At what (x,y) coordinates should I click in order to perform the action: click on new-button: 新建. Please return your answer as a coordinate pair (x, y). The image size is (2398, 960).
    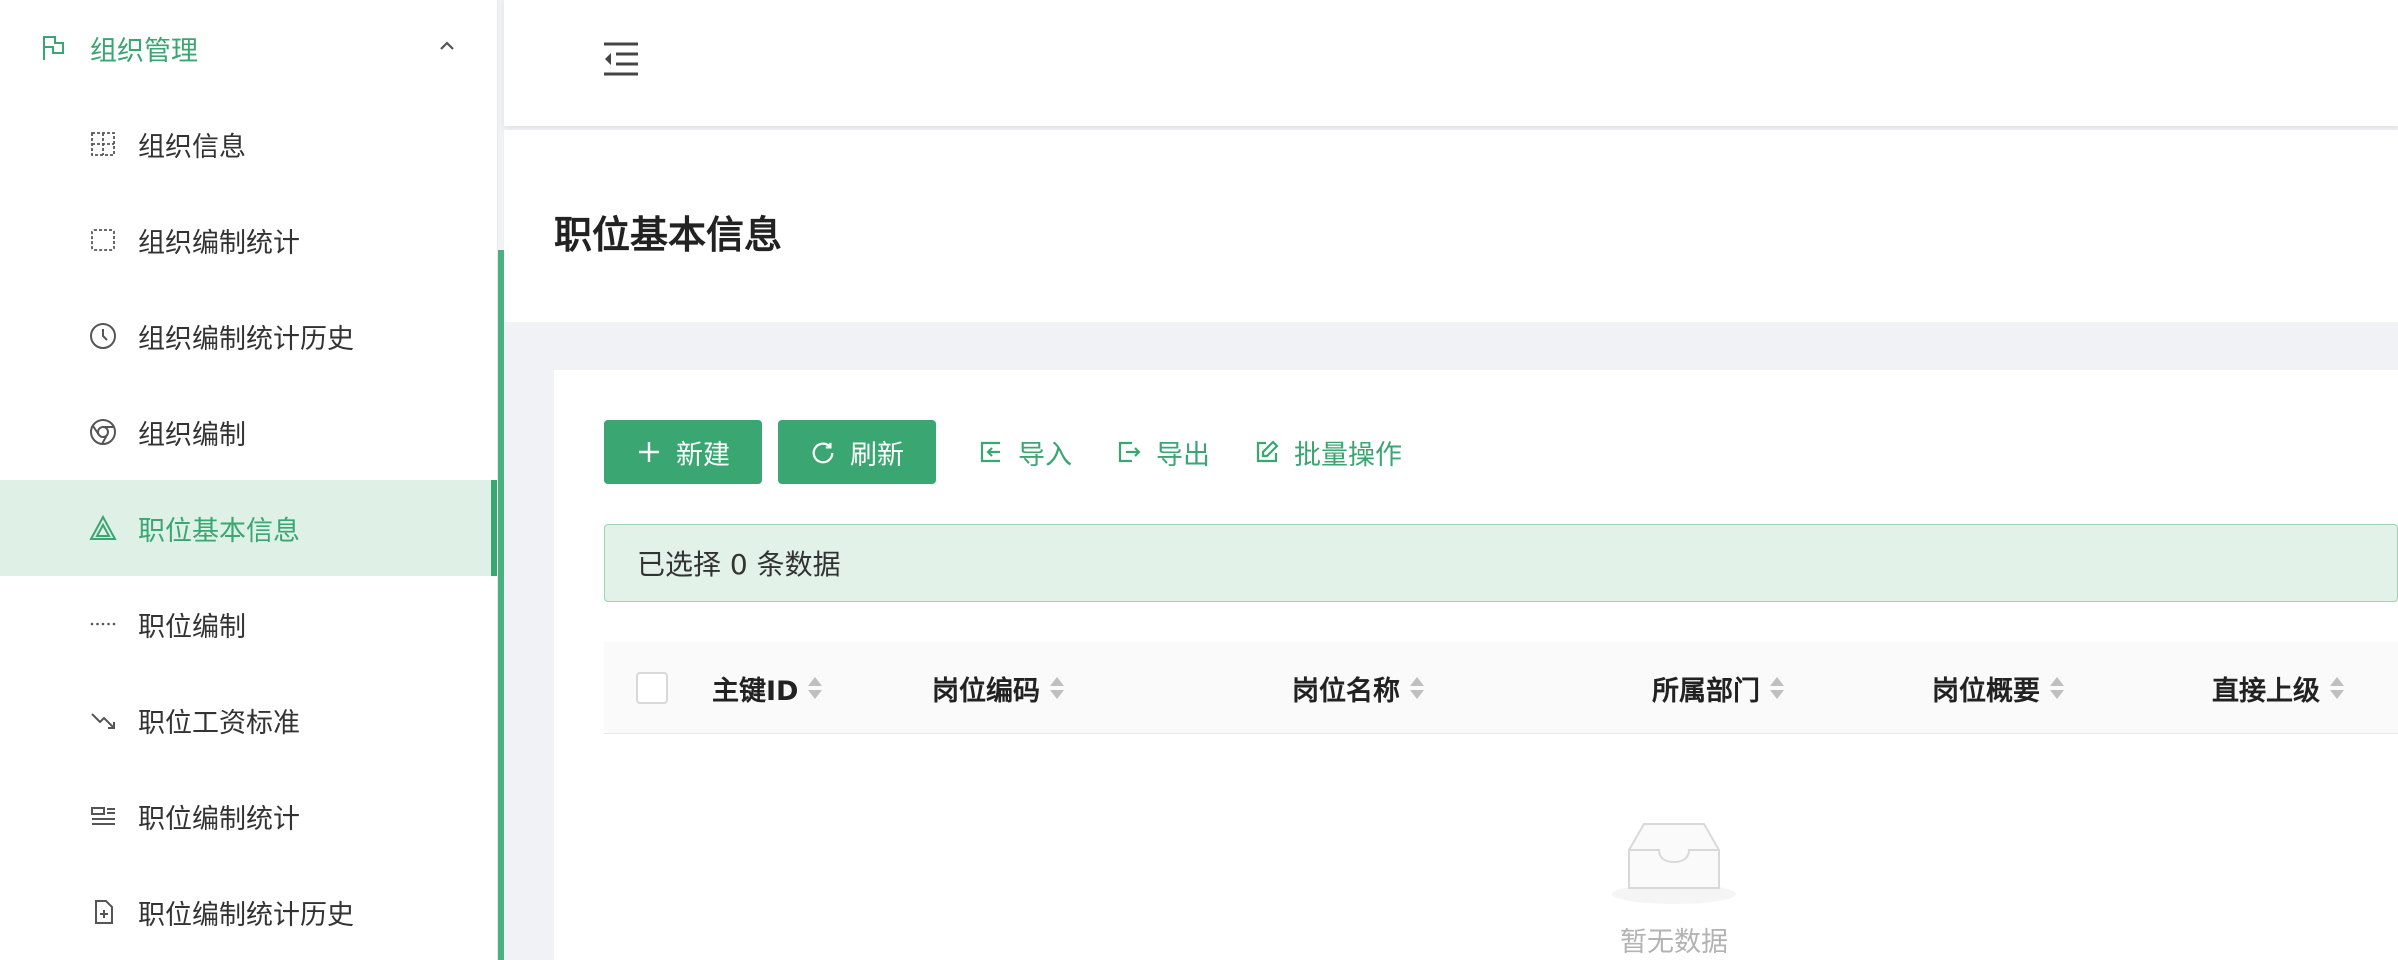
    Looking at the image, I should click on (683, 452).